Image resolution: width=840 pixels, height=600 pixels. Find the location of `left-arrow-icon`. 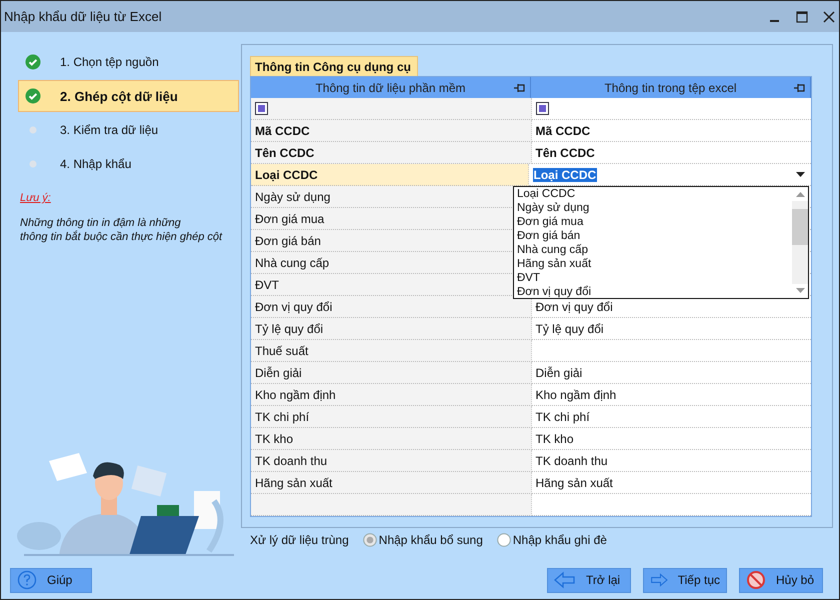

left-arrow-icon is located at coordinates (565, 580).